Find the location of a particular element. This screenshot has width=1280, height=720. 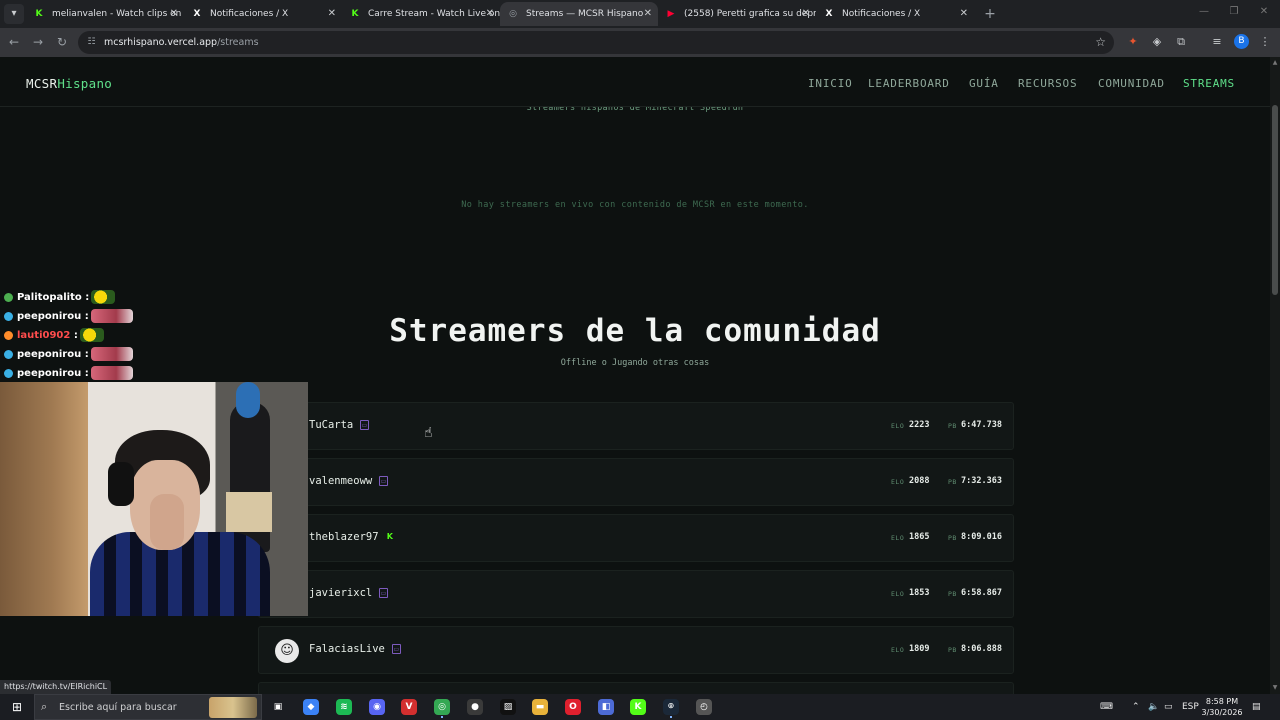

nav-link-leaderboard: LEADERBOARD is located at coordinates (909, 83).